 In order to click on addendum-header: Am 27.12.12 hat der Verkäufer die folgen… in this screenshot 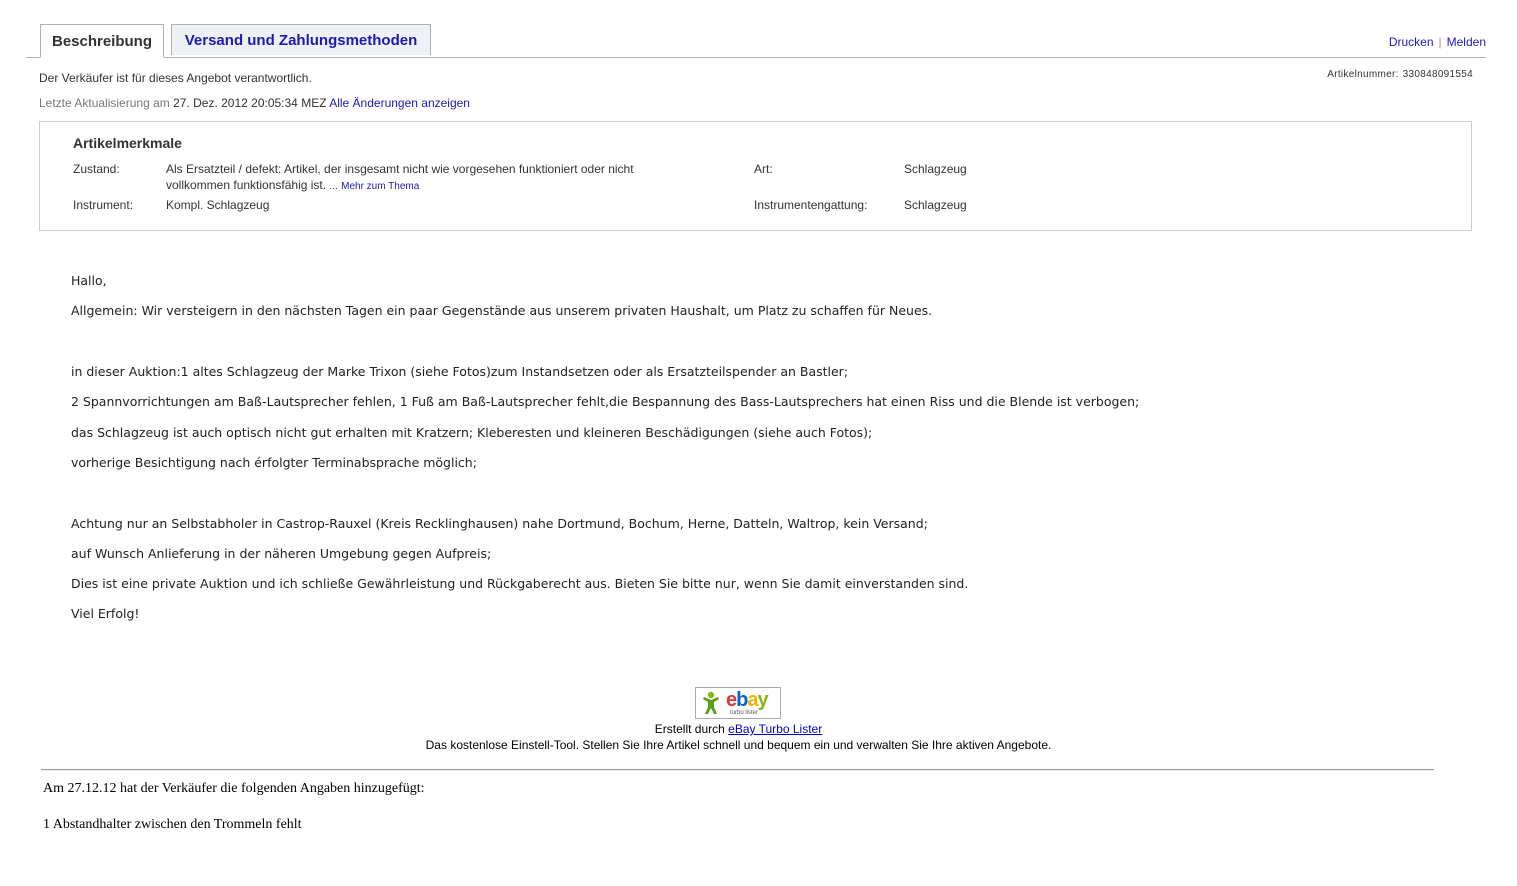, I will do `click(234, 788)`.